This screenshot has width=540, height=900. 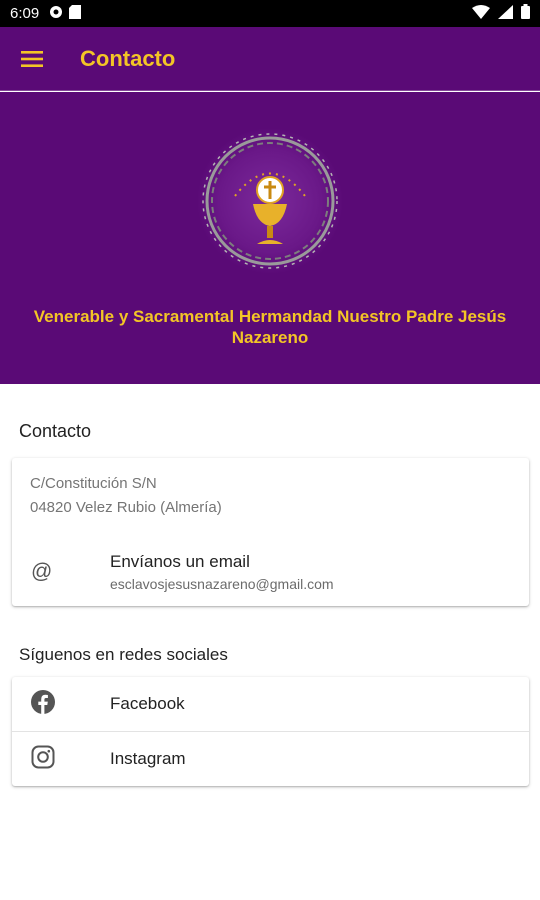 I want to click on instagram-icon, so click(x=43, y=759).